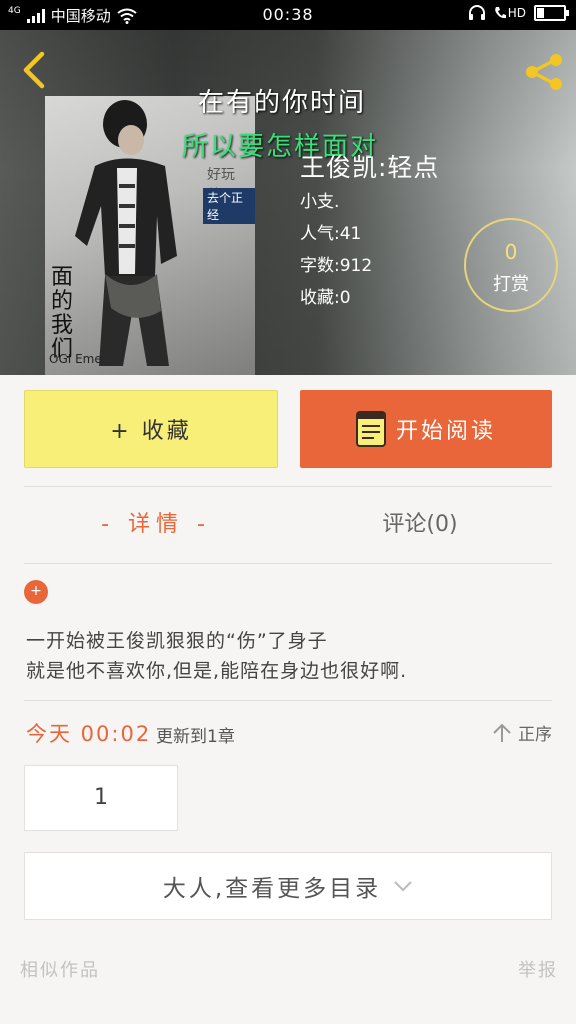  I want to click on start-reading-label: 开始阅读, so click(445, 431).